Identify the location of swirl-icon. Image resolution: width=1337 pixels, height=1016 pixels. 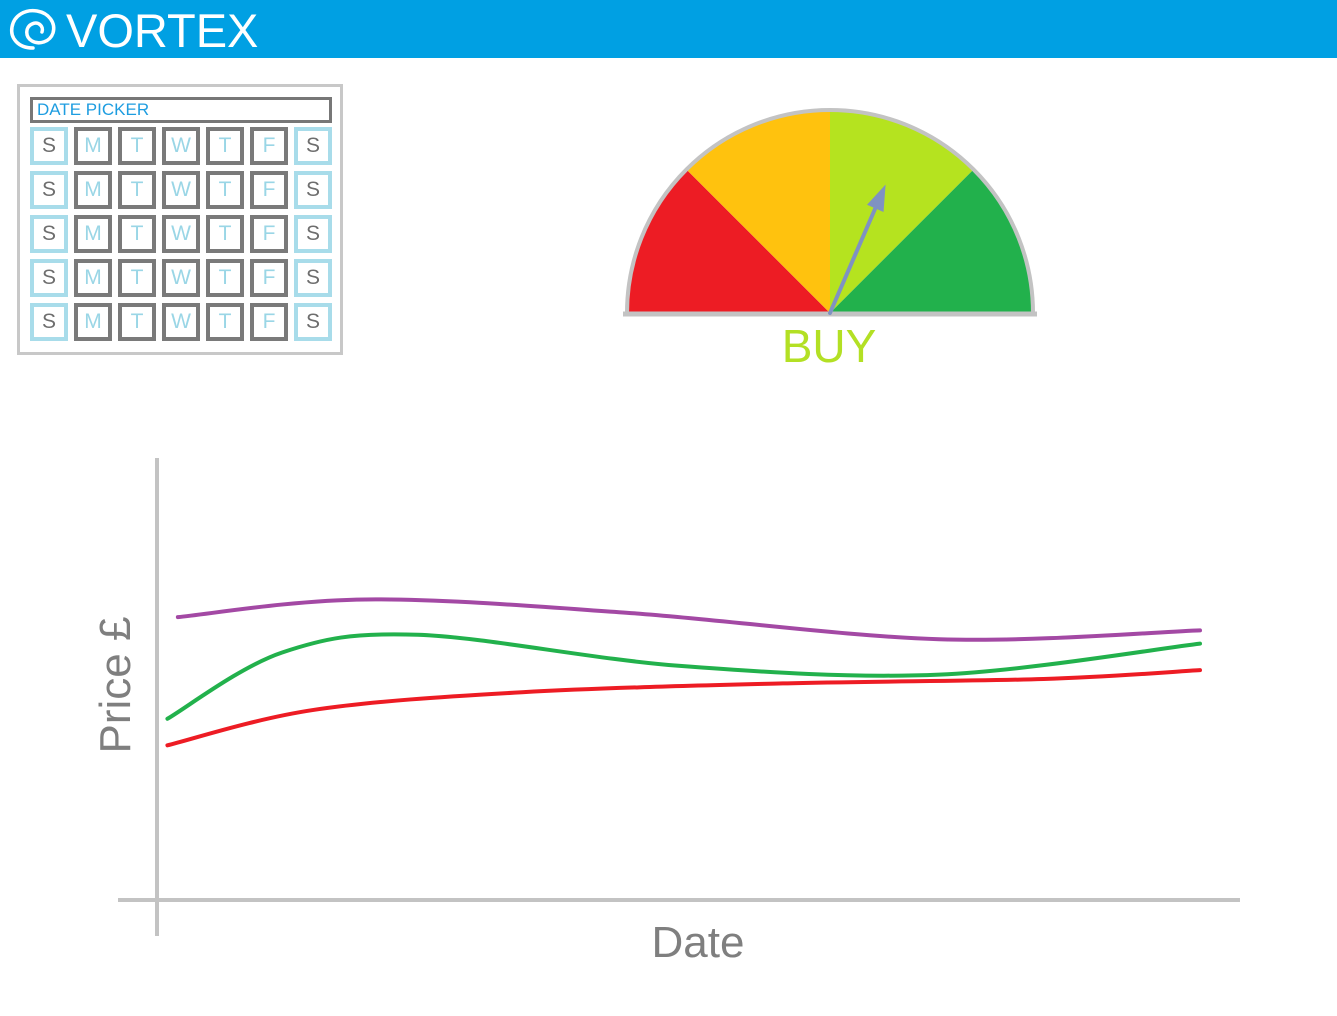
(33, 29).